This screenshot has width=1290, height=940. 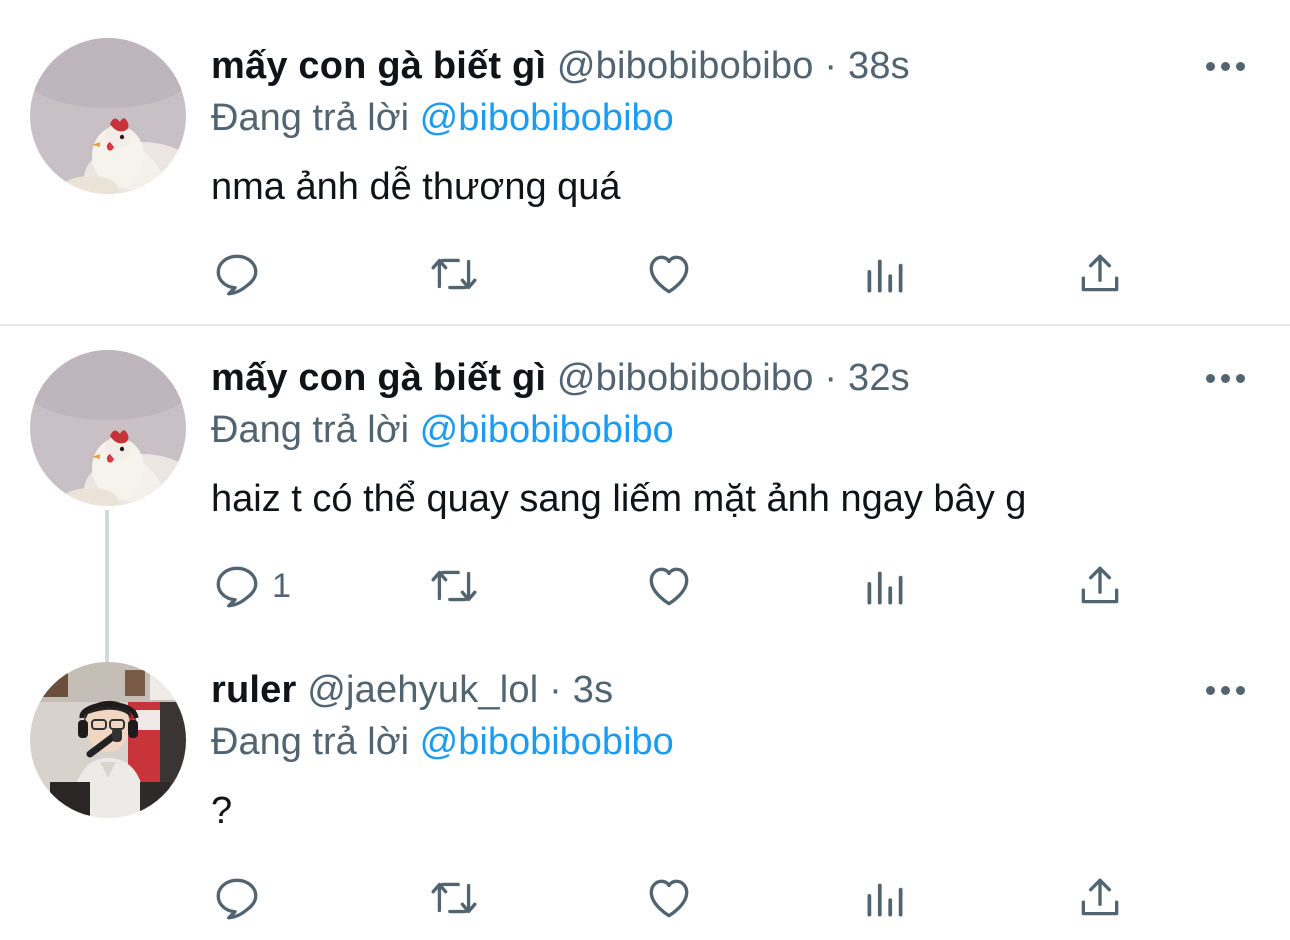 I want to click on display-name: ruler, so click(x=253, y=690).